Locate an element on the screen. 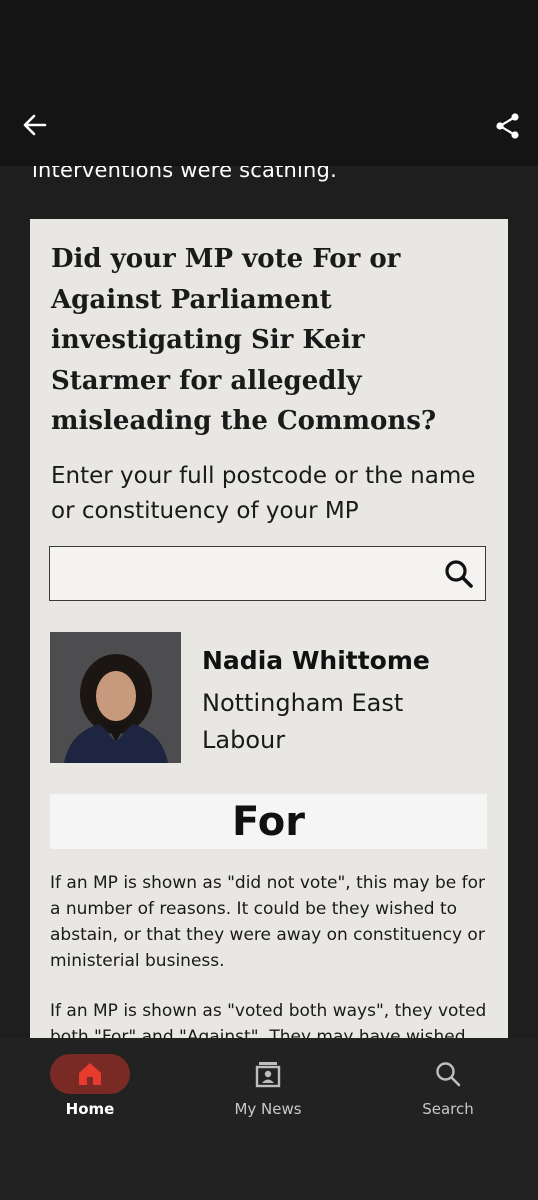  search-icon-pill is located at coordinates (448, 1074).